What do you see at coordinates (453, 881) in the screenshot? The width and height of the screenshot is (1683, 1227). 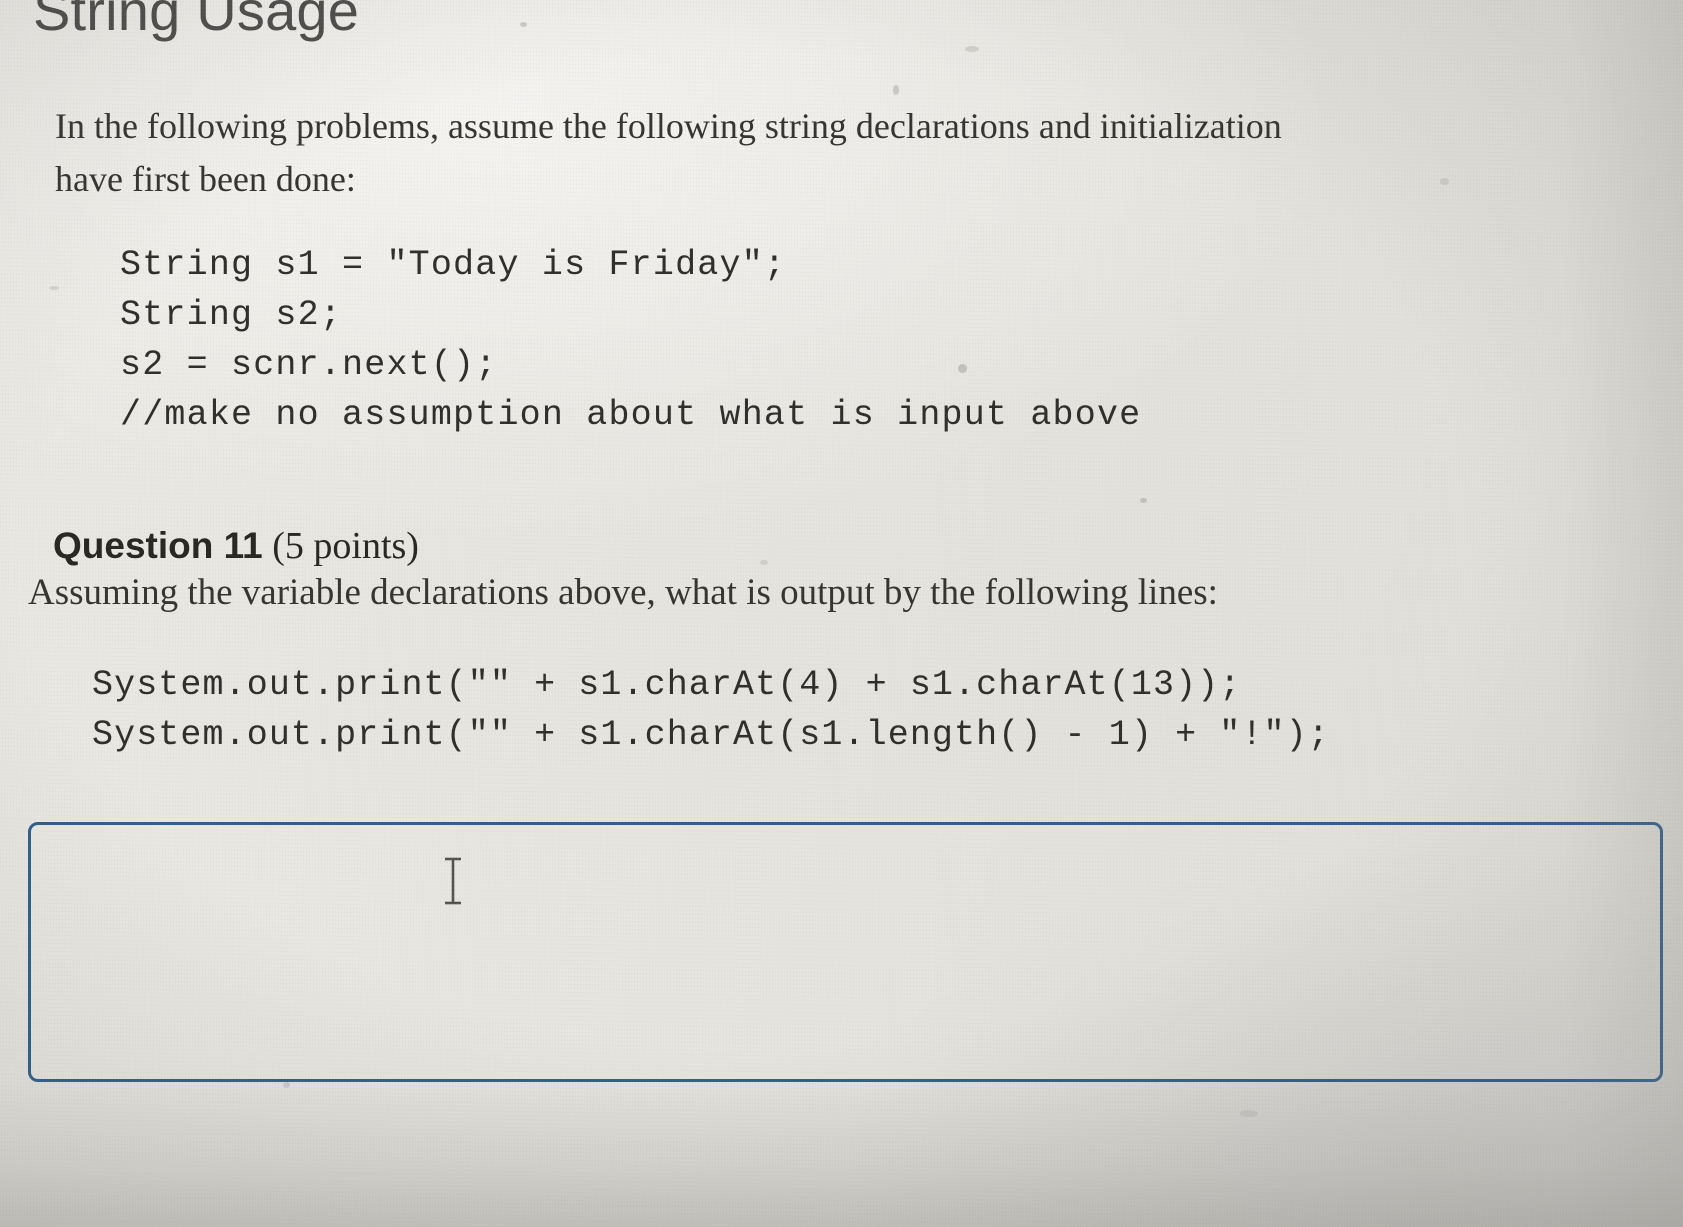 I see `text-cursor-icon` at bounding box center [453, 881].